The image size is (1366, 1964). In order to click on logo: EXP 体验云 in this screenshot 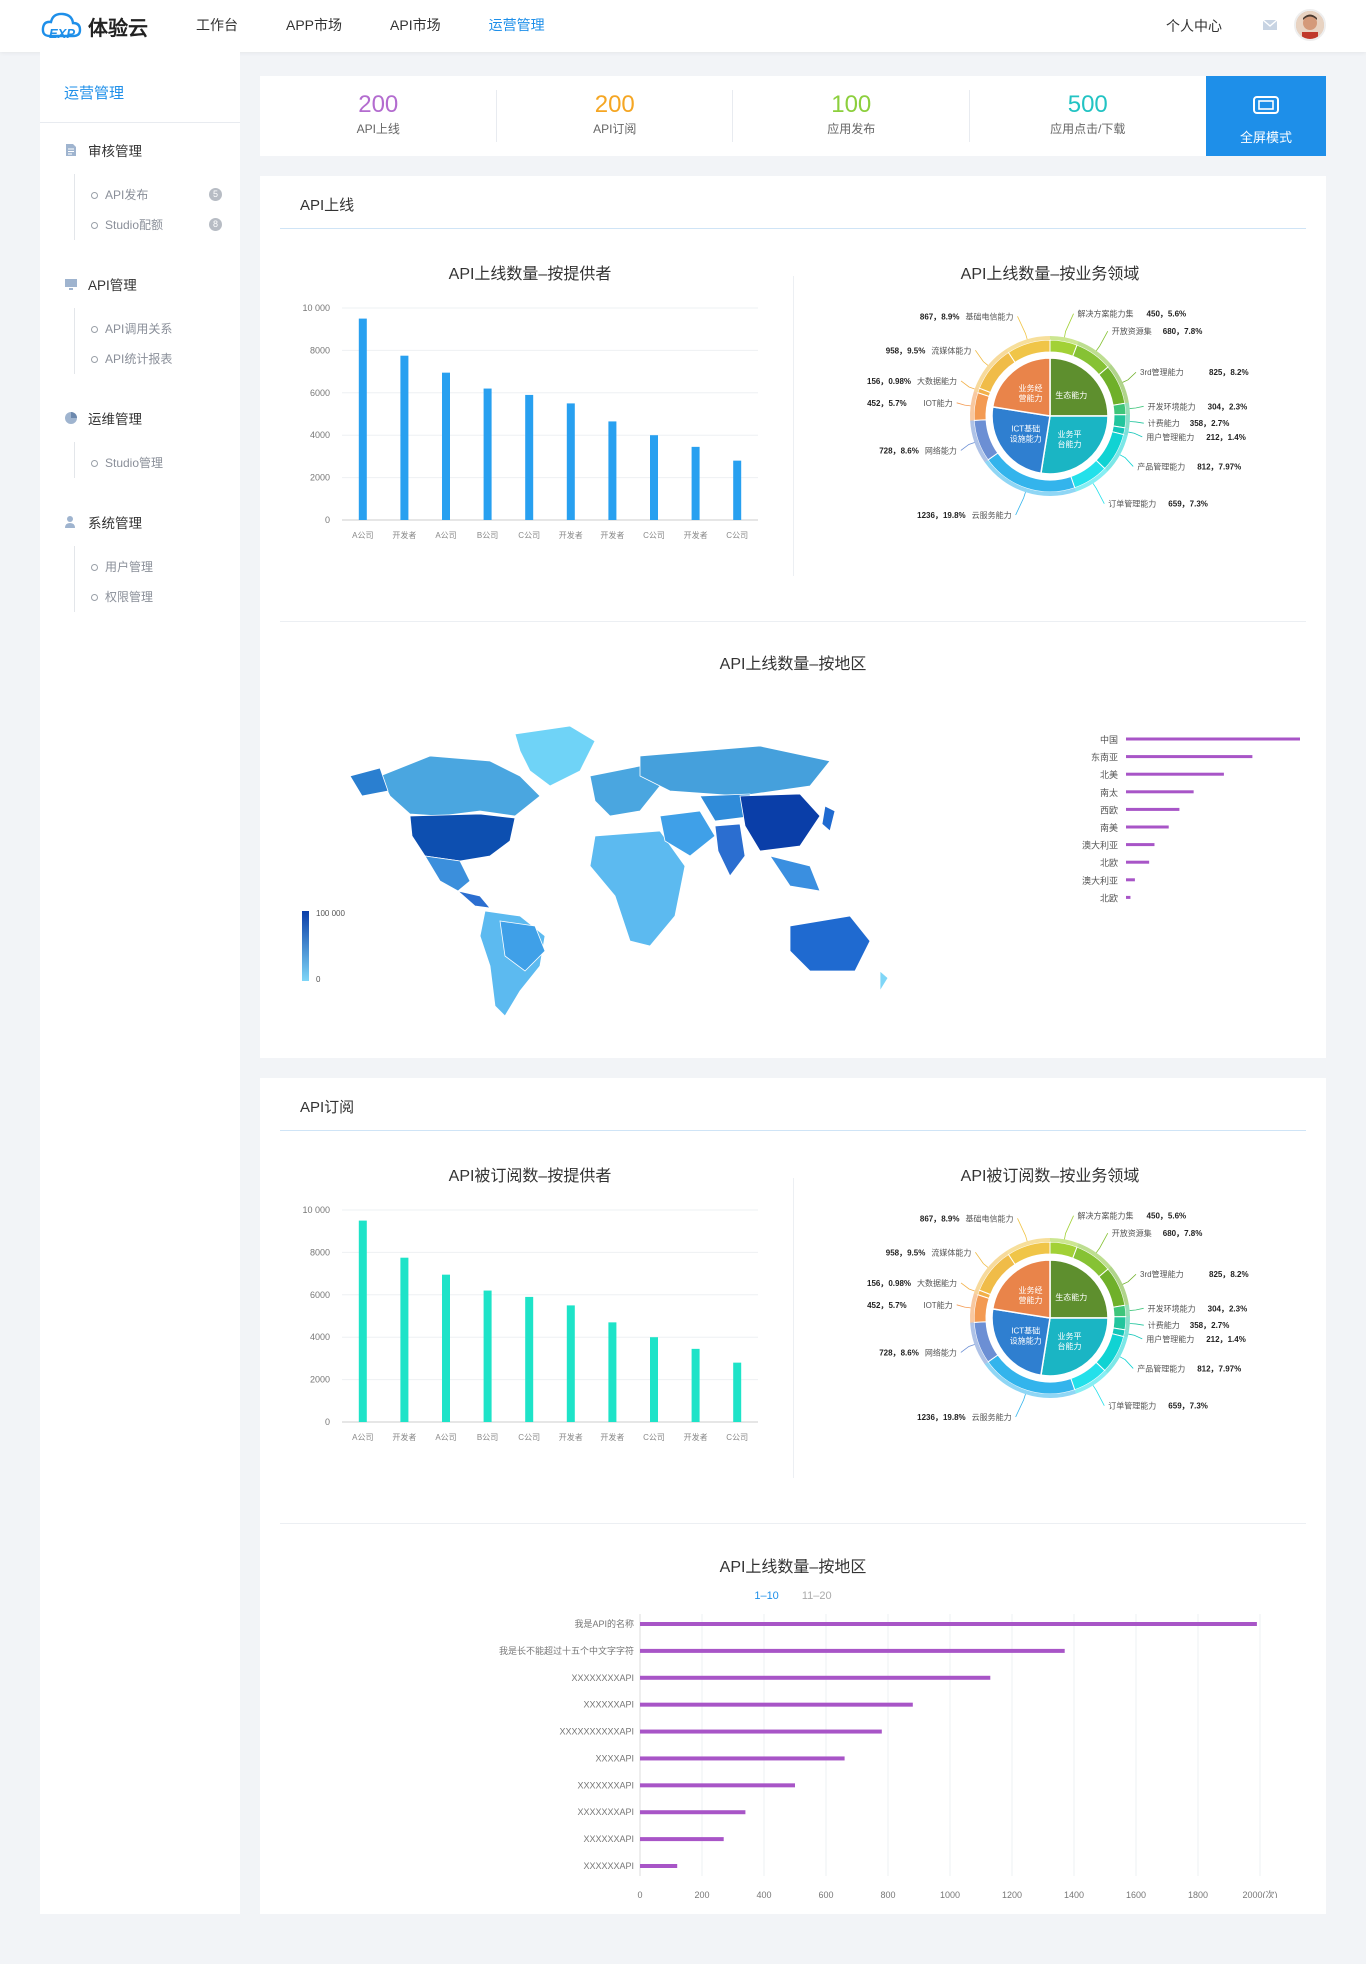, I will do `click(94, 26)`.